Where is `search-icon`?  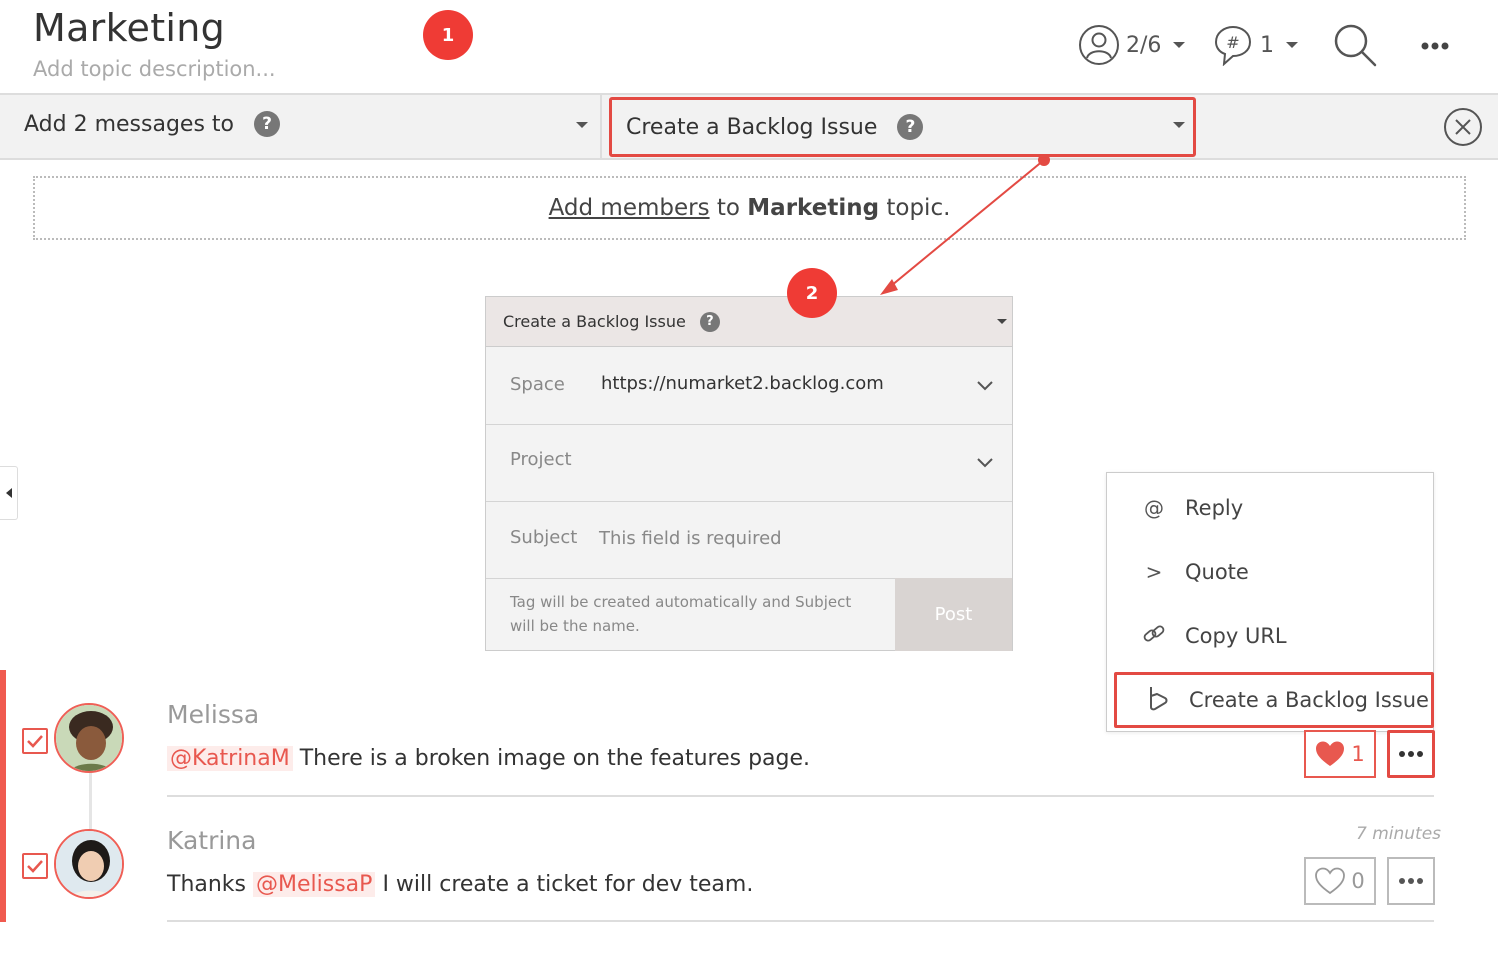 search-icon is located at coordinates (1355, 45).